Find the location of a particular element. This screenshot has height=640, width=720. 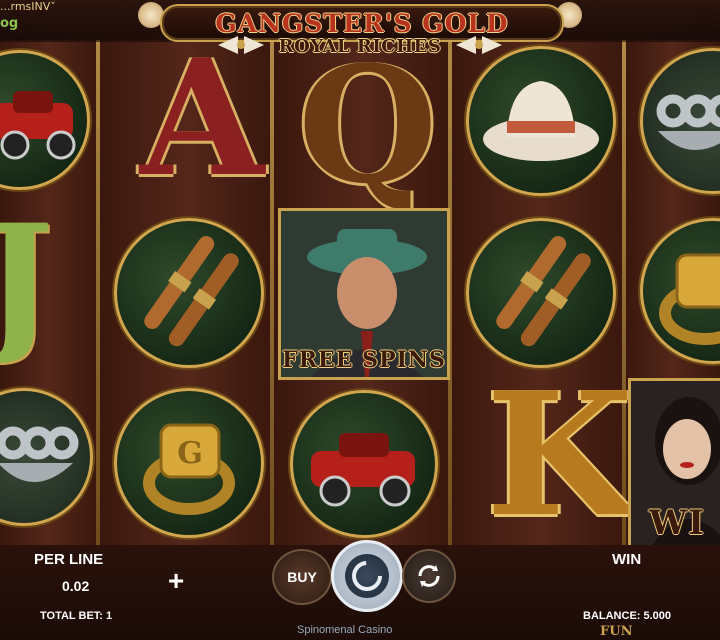

gold-ring-icon is located at coordinates (689, 299).